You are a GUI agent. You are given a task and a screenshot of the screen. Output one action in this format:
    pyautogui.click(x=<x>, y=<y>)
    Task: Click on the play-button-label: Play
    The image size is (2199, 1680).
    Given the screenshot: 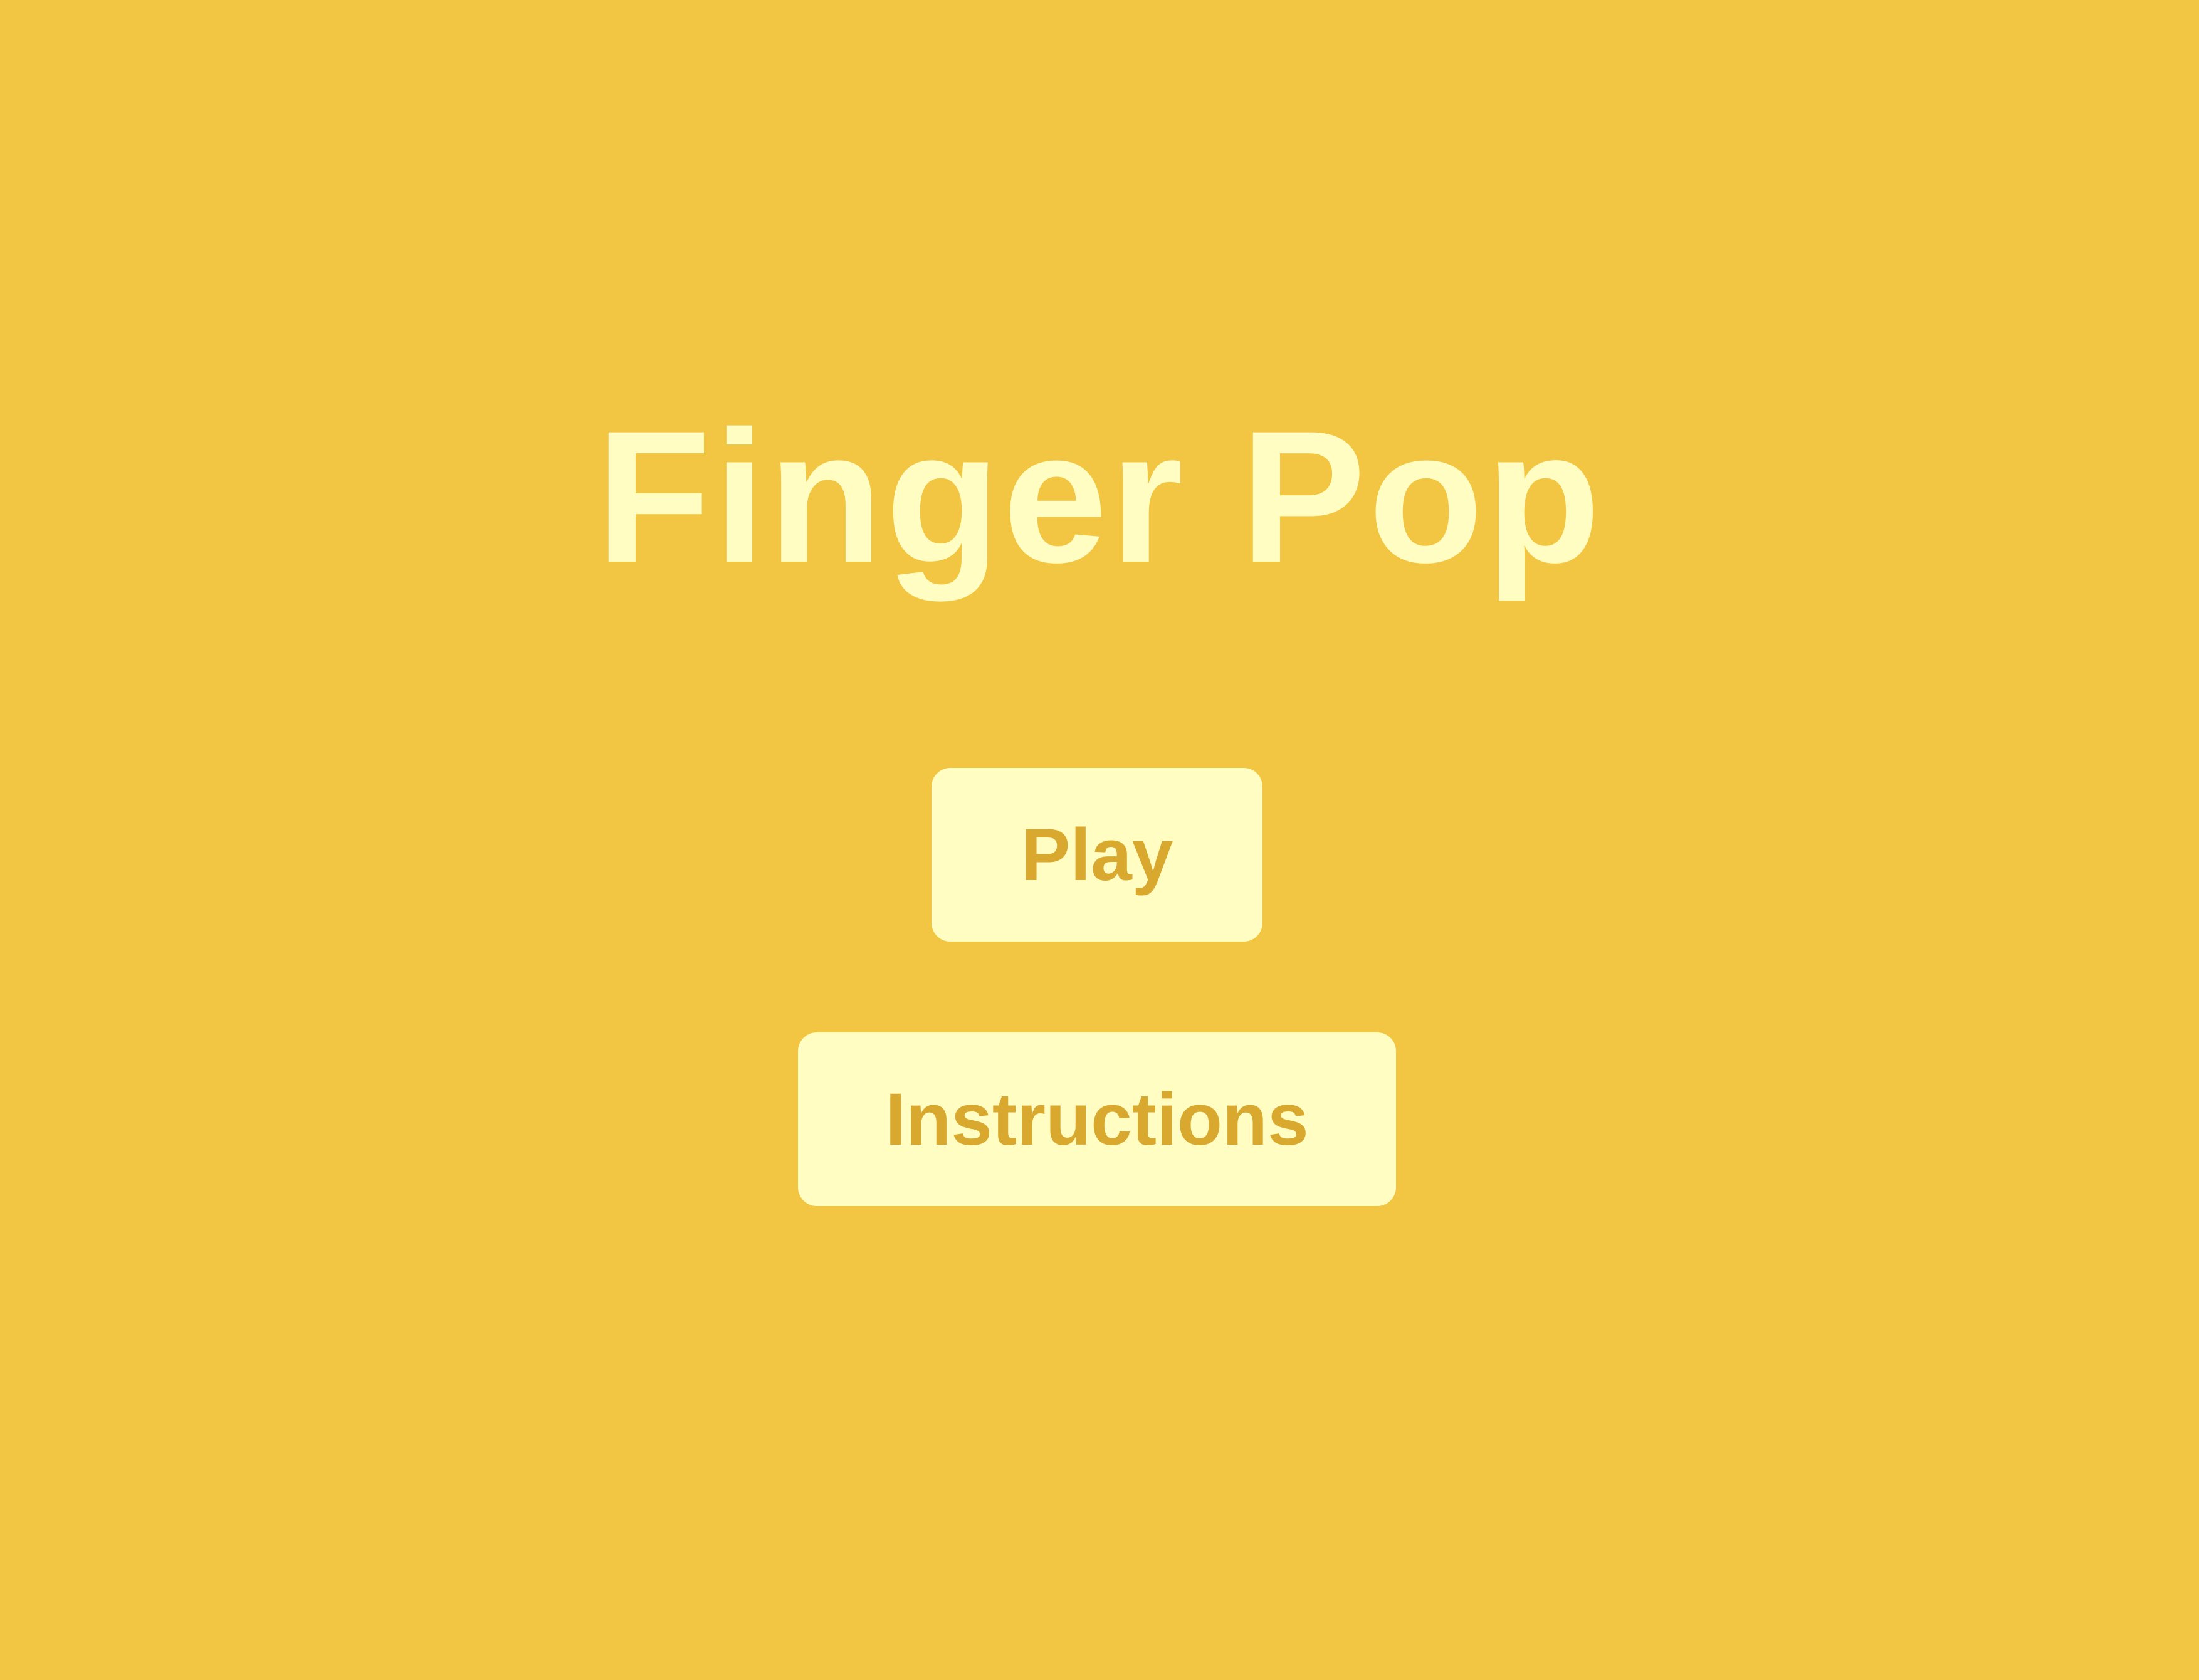 What is the action you would take?
    pyautogui.click(x=1097, y=855)
    